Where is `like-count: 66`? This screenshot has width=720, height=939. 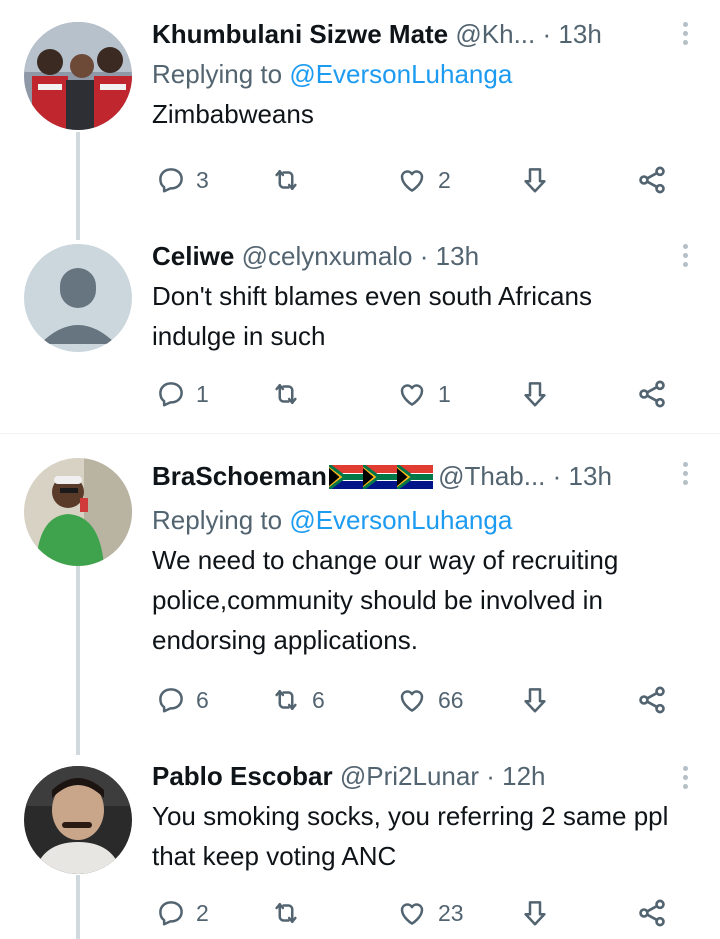
like-count: 66 is located at coordinates (451, 699).